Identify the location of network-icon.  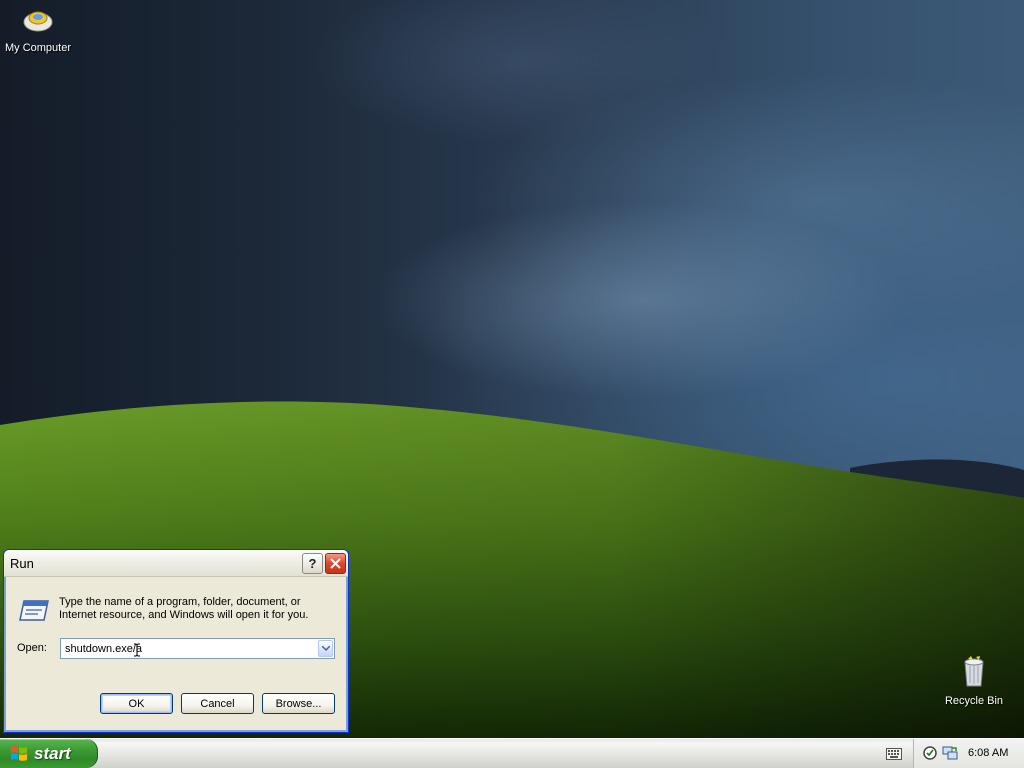
(950, 753).